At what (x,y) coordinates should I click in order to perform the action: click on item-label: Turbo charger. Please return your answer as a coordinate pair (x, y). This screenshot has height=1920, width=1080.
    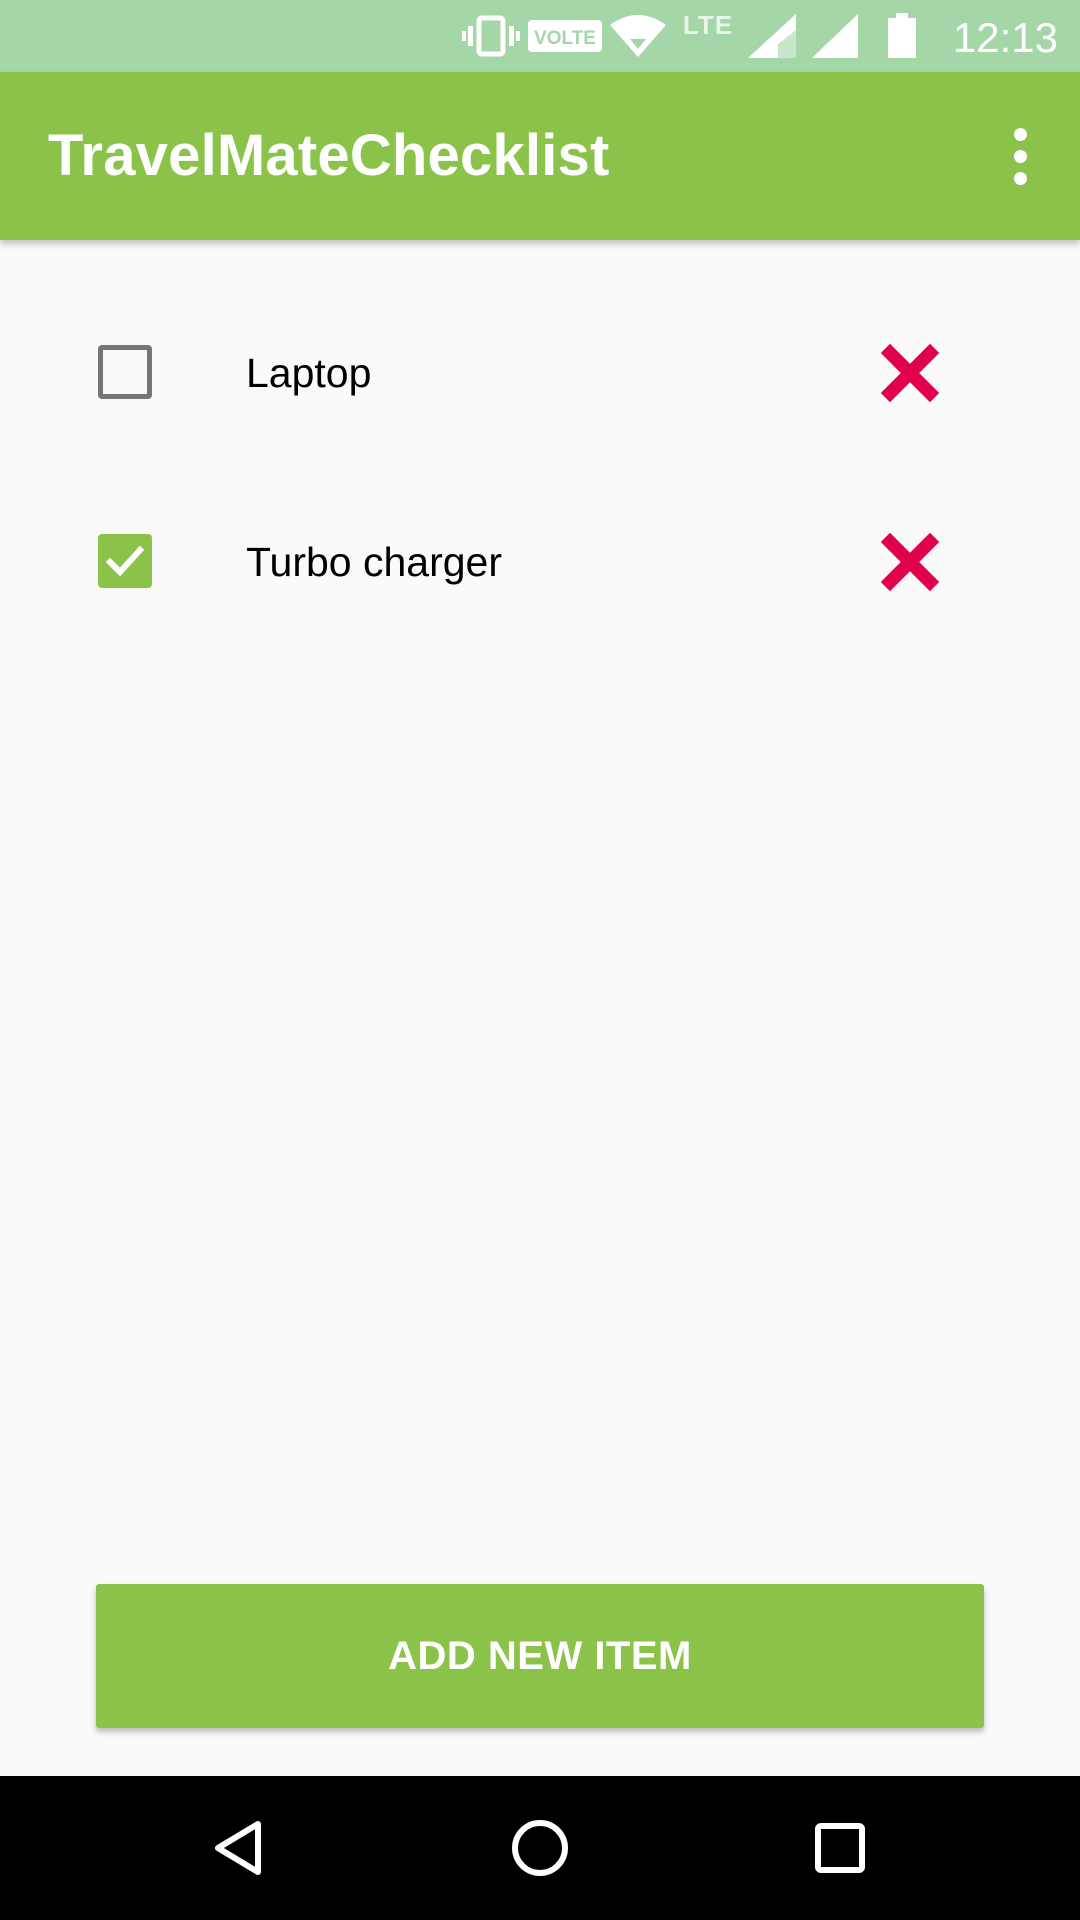
    Looking at the image, I should click on (374, 562).